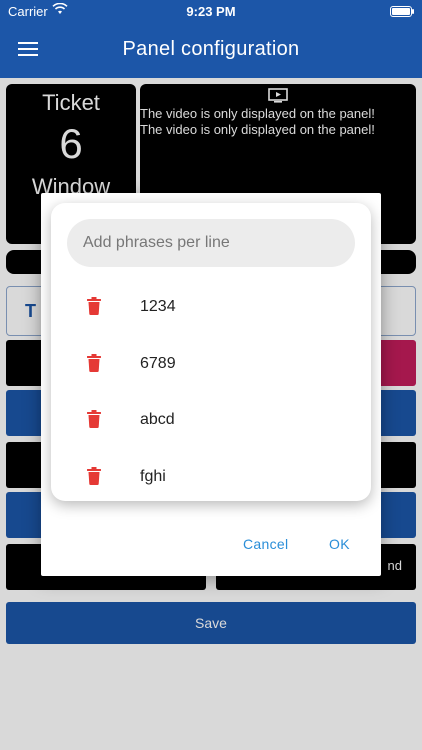  I want to click on phrase-text: 6789, so click(158, 363).